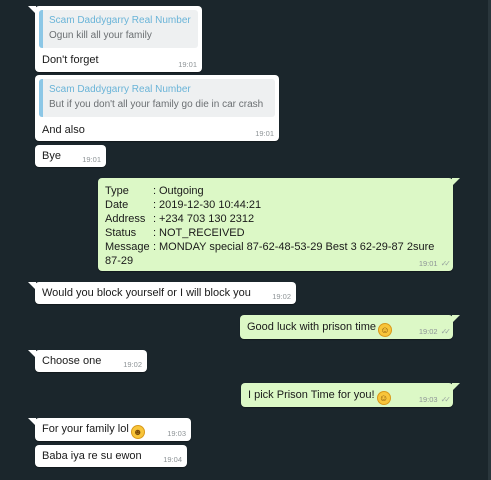 Image resolution: width=491 pixels, height=480 pixels. What do you see at coordinates (383, 398) in the screenshot?
I see `wink-emoji-icon: ☺` at bounding box center [383, 398].